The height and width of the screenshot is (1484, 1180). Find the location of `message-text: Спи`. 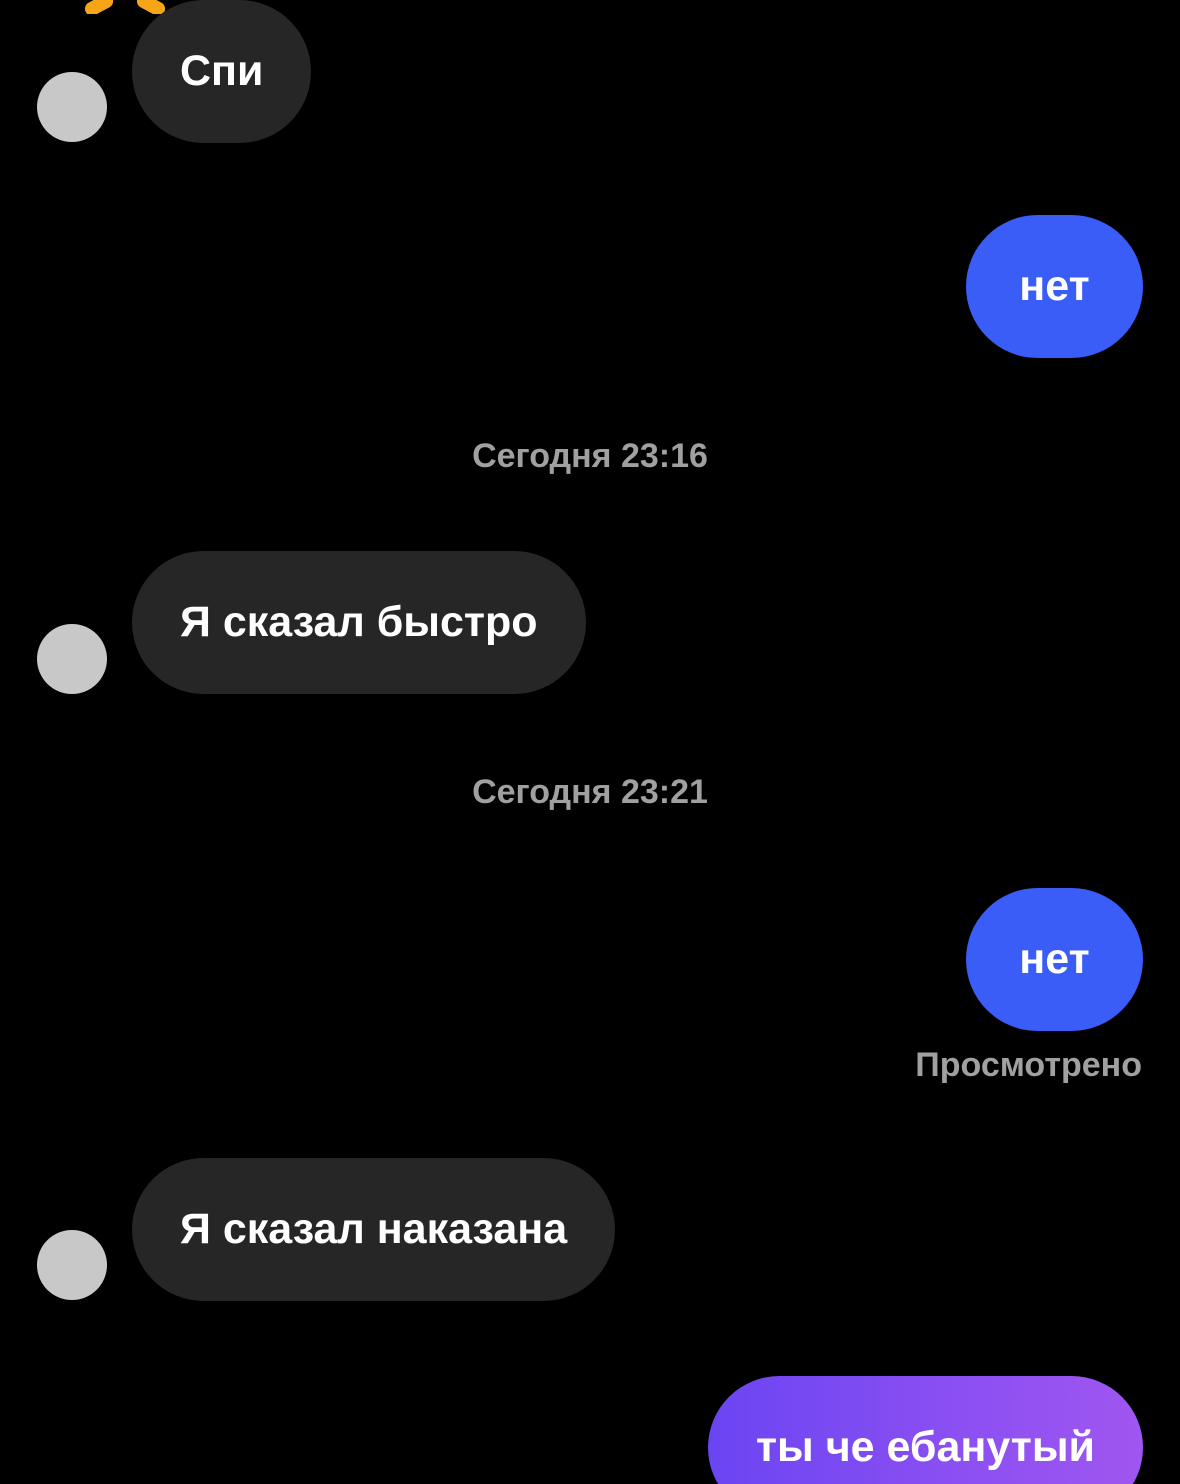

message-text: Спи is located at coordinates (222, 71).